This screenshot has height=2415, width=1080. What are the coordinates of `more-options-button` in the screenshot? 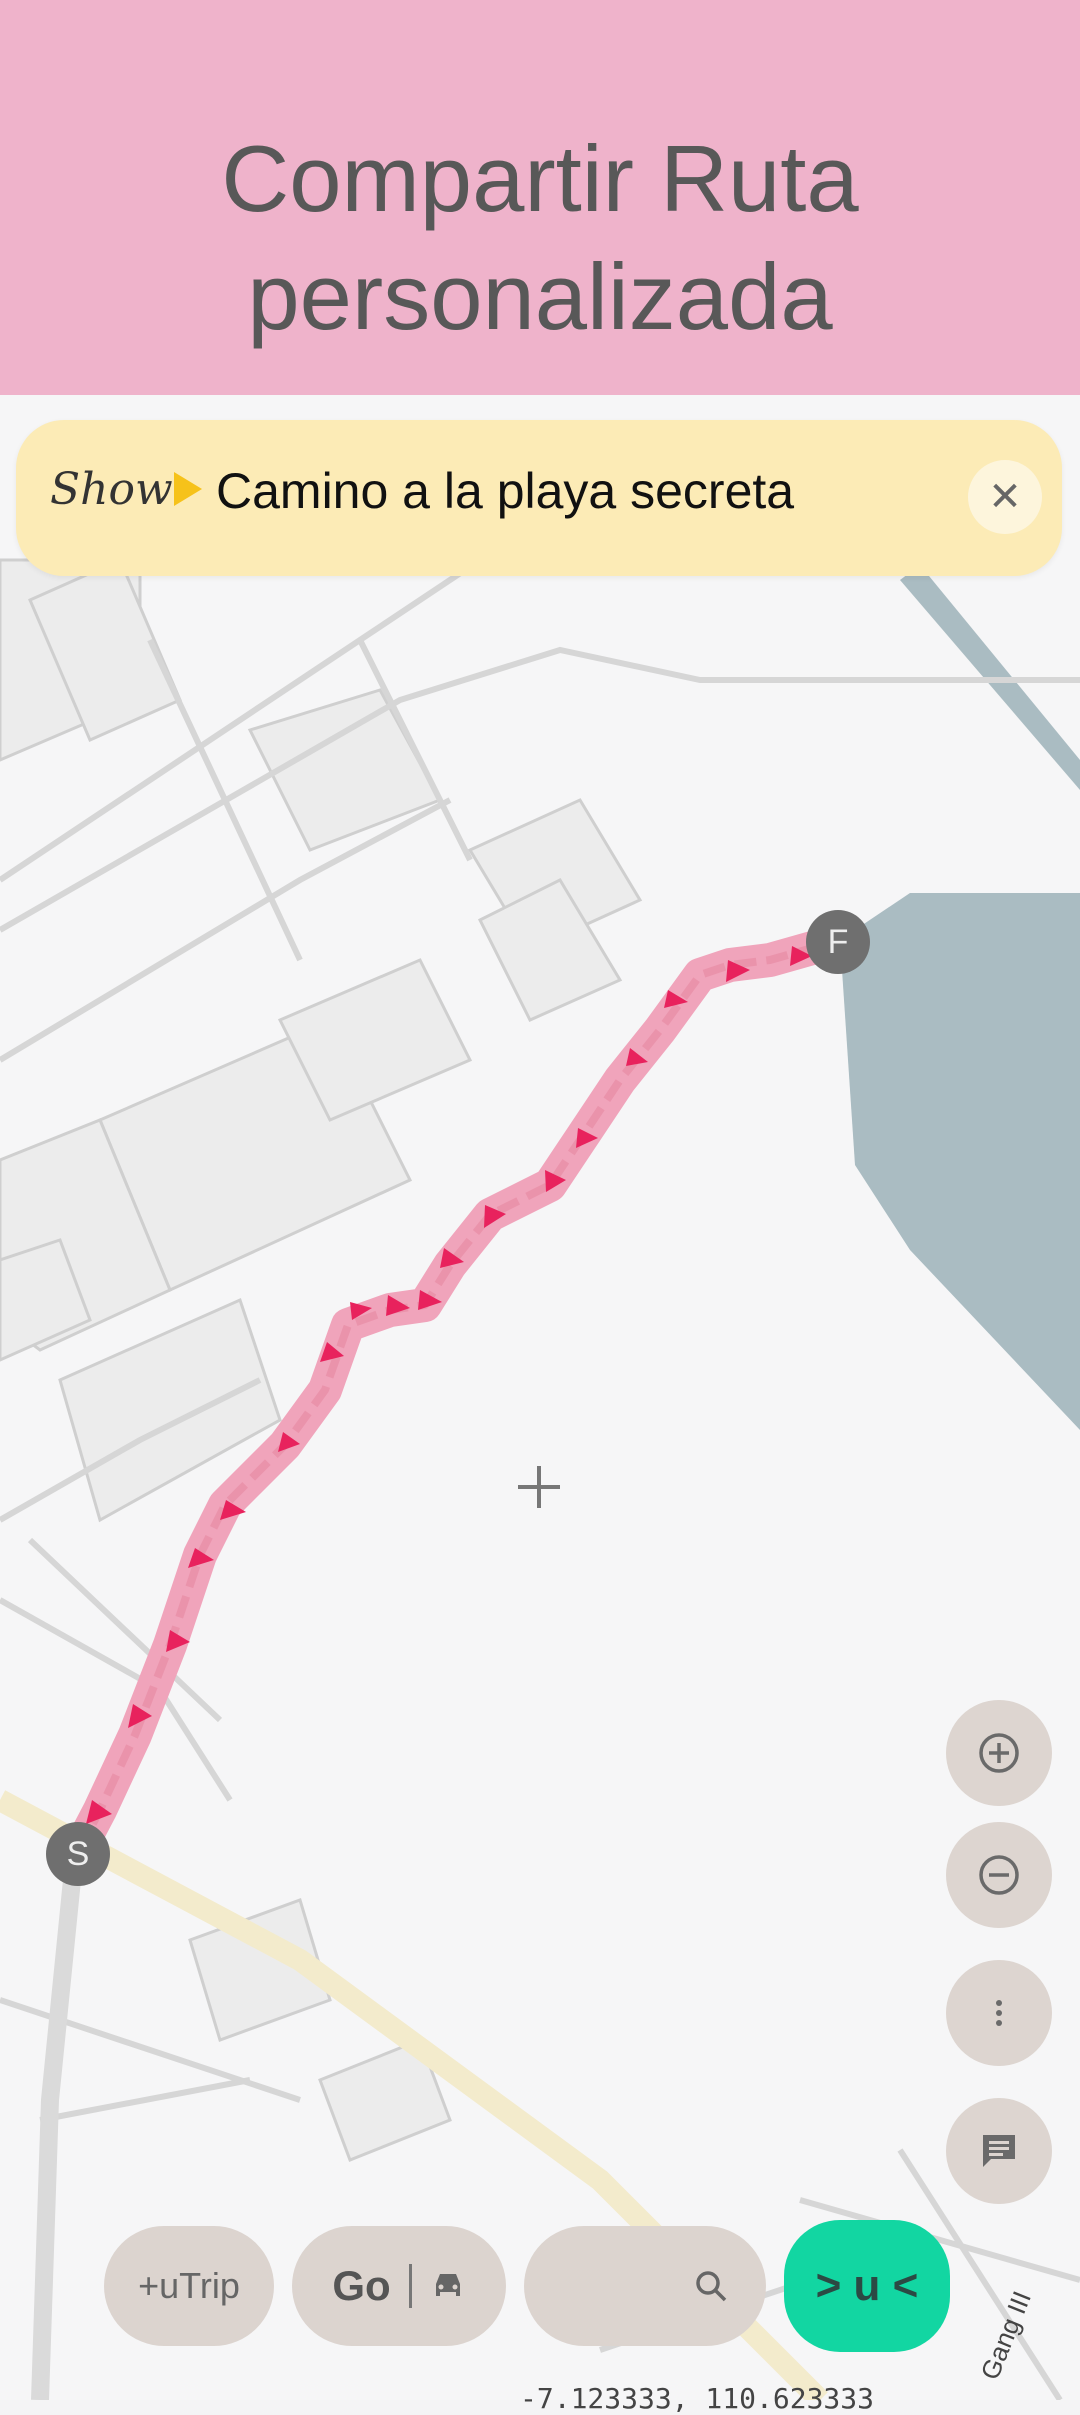 It's located at (999, 2013).